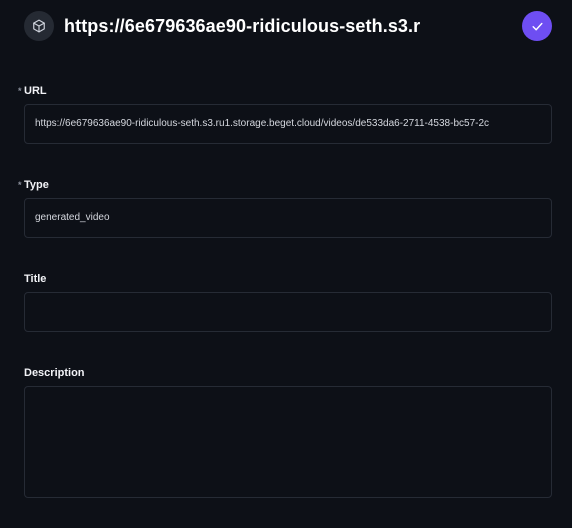  I want to click on url-label-text: URL, so click(35, 91).